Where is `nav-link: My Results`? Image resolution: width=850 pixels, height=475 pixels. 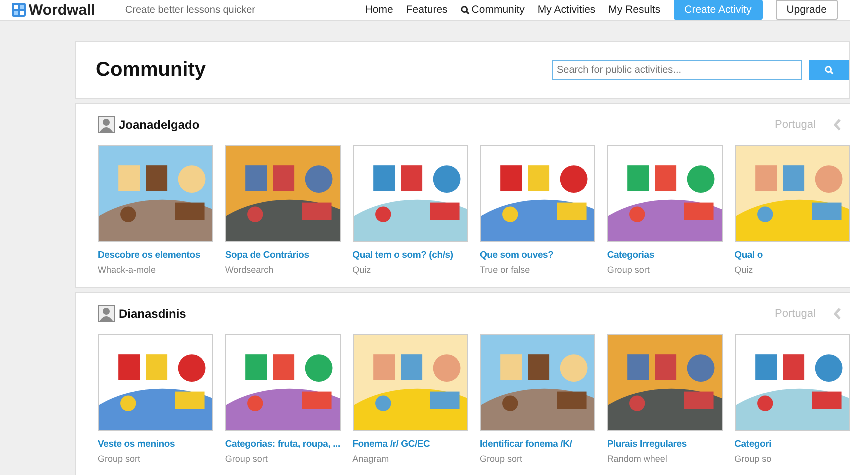 nav-link: My Results is located at coordinates (634, 10).